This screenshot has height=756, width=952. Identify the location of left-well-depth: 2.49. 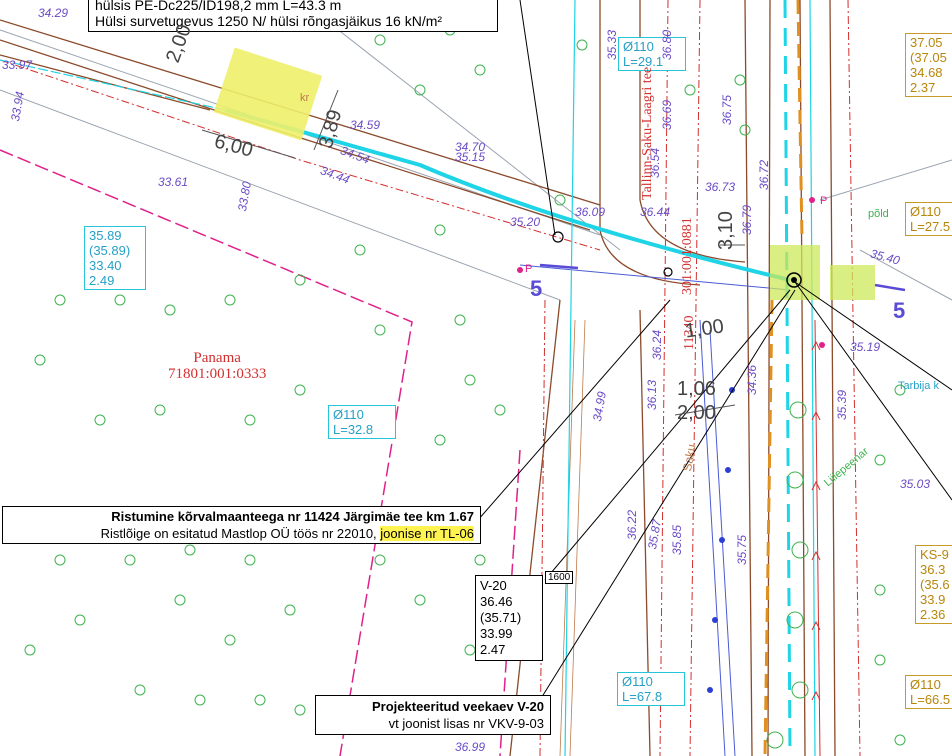
(102, 280).